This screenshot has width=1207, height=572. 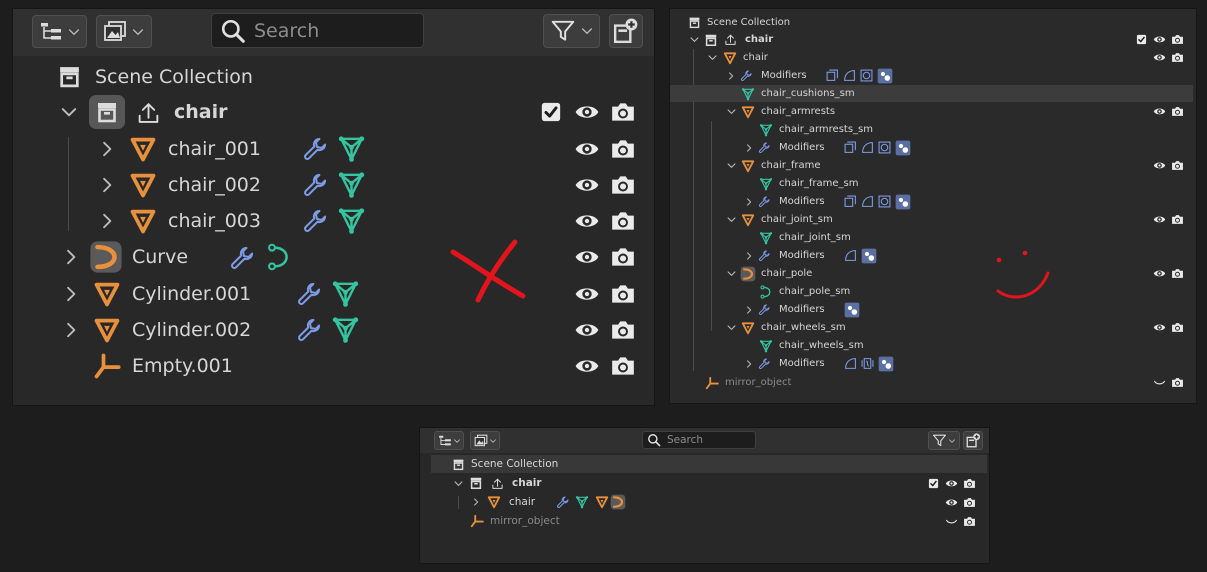 I want to click on curve-row-chair-pole-sm: chair_pole_sm, so click(x=933, y=291).